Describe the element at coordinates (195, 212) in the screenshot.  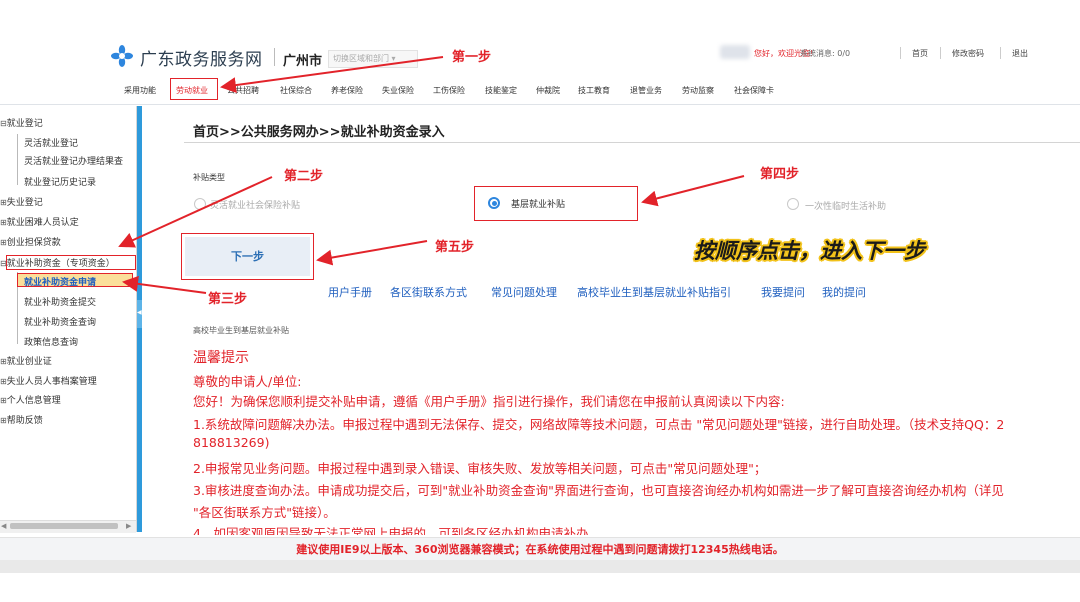
I see `step2-arrow` at that location.